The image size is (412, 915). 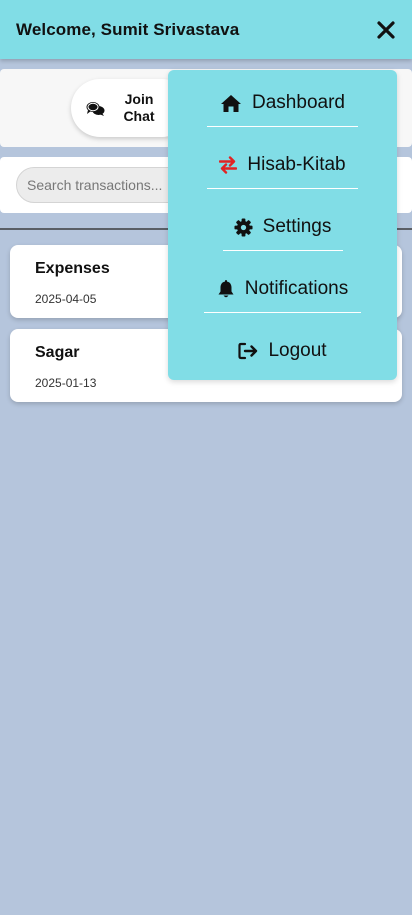 I want to click on menu-item-dashboard: Dashboard, so click(x=282, y=103).